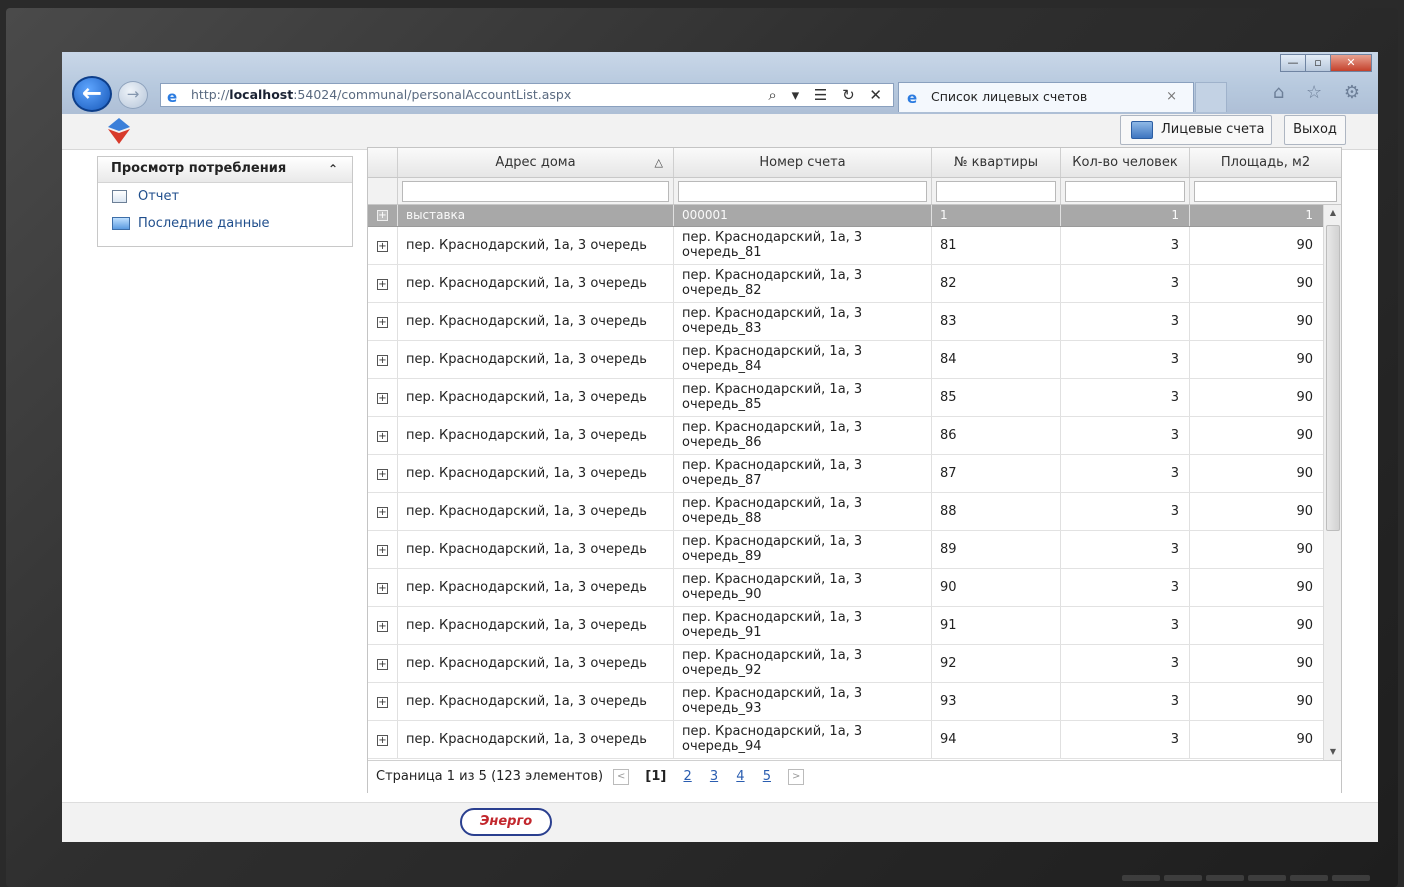  What do you see at coordinates (772, 663) in the screenshot?
I see `cell-account: пер. Краснодарский, 1а, 3 очередь_92` at bounding box center [772, 663].